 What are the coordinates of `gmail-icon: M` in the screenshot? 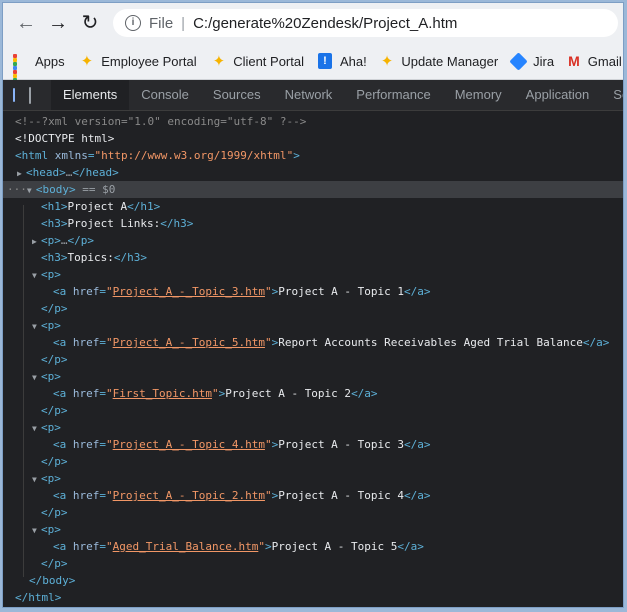 It's located at (574, 61).